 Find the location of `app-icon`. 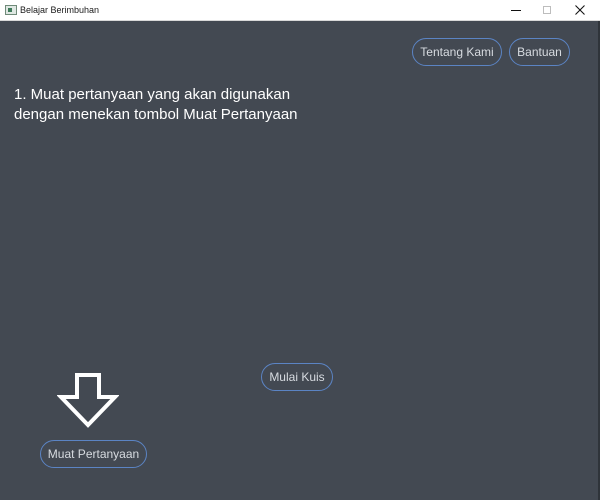

app-icon is located at coordinates (11, 10).